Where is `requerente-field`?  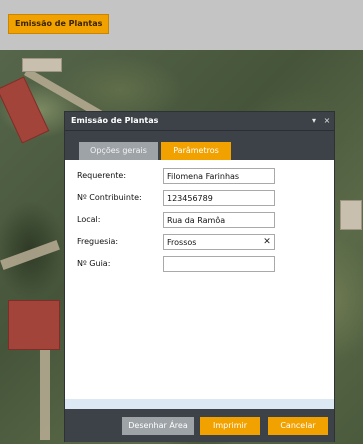 requerente-field is located at coordinates (219, 176).